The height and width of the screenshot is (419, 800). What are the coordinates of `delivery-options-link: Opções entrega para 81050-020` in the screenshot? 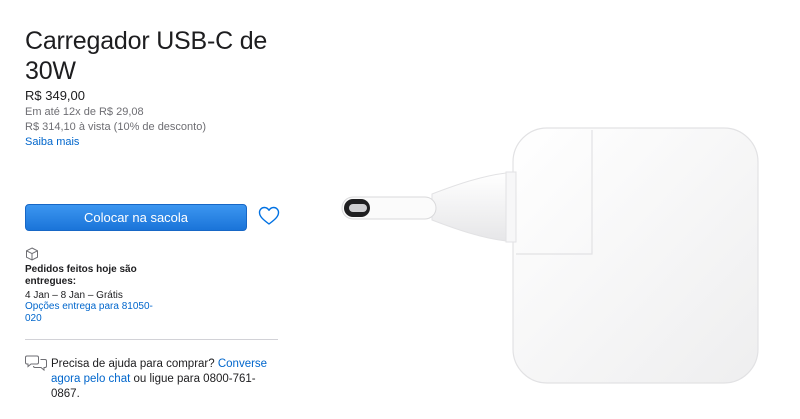 It's located at (92, 313).